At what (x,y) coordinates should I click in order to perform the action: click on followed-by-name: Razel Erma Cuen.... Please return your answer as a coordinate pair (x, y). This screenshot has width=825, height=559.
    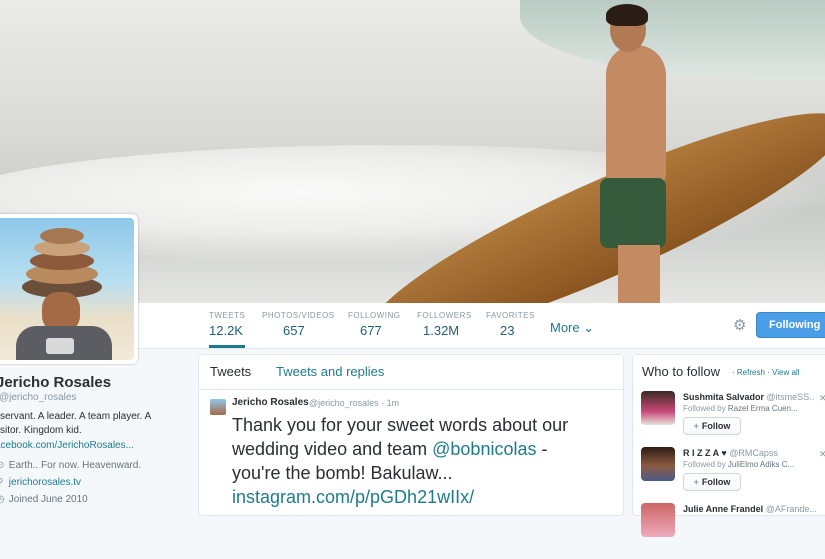
    Looking at the image, I should click on (763, 408).